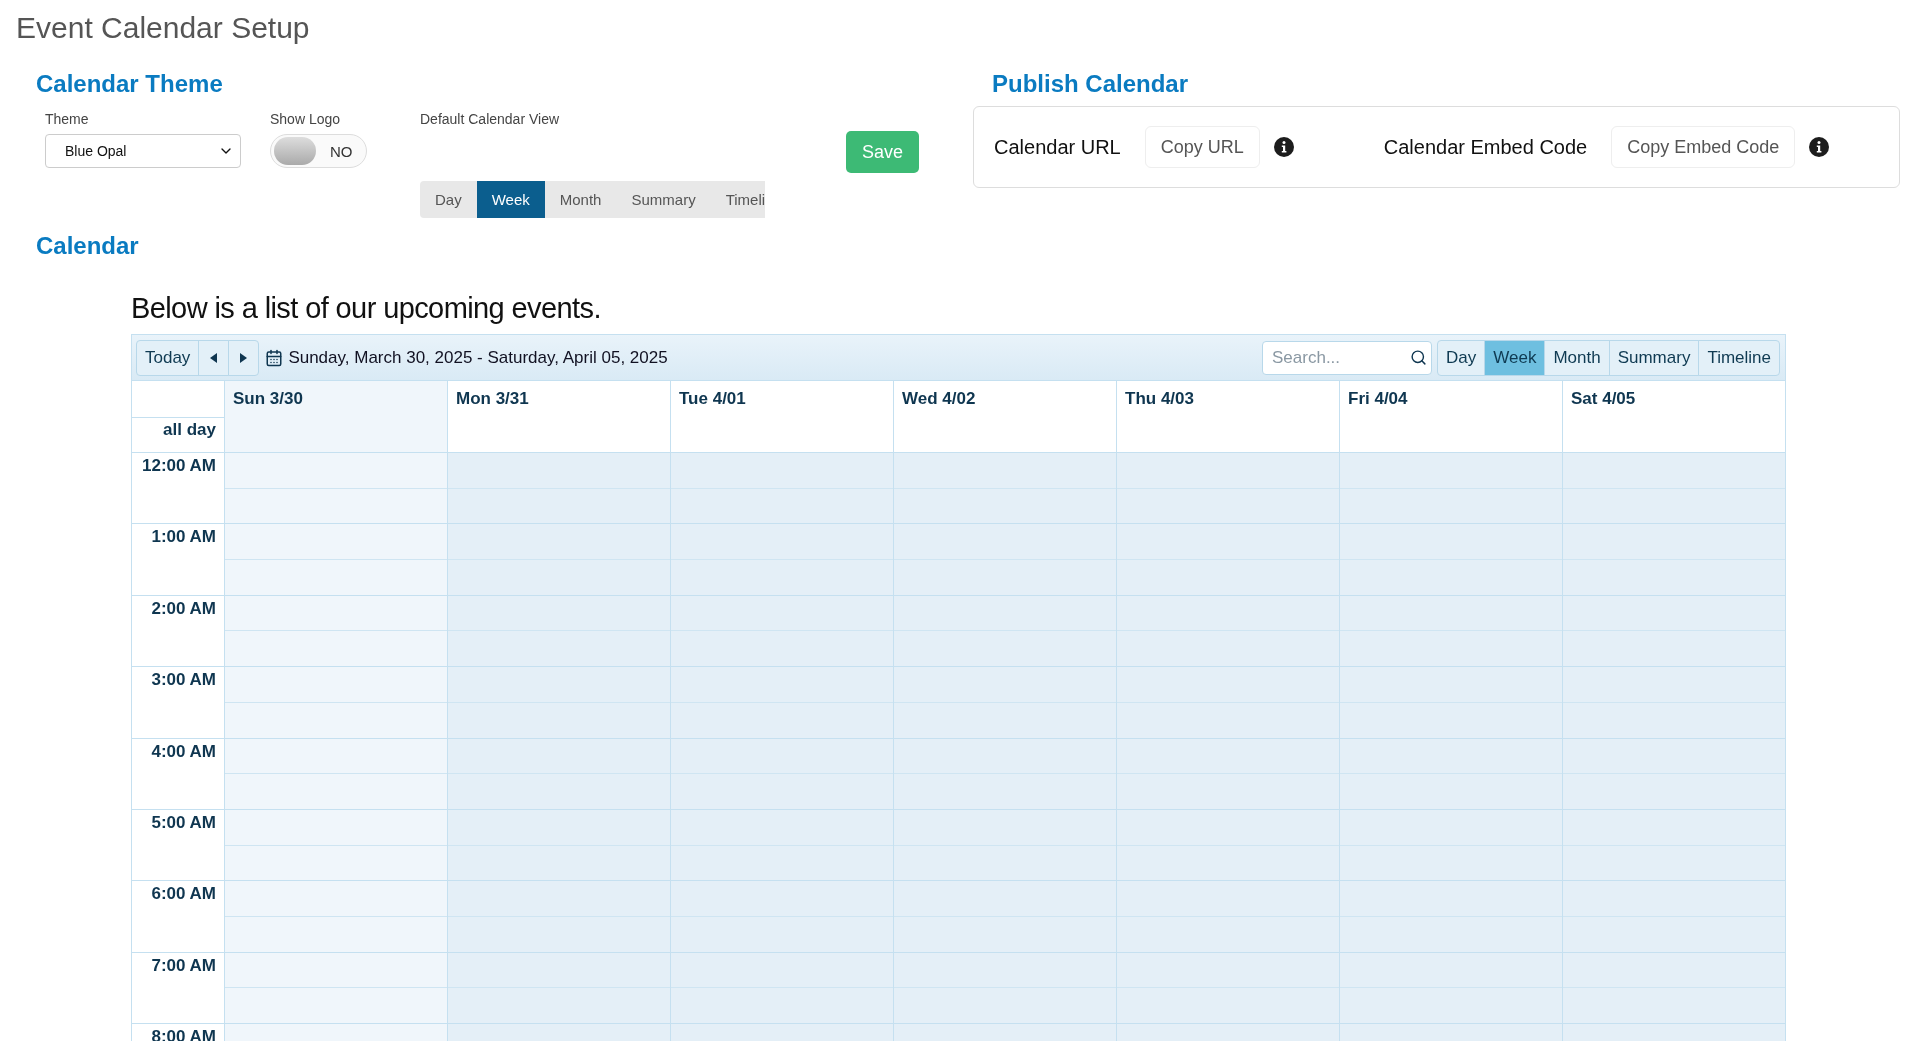  What do you see at coordinates (580, 199) in the screenshot?
I see `view-tab: Month` at bounding box center [580, 199].